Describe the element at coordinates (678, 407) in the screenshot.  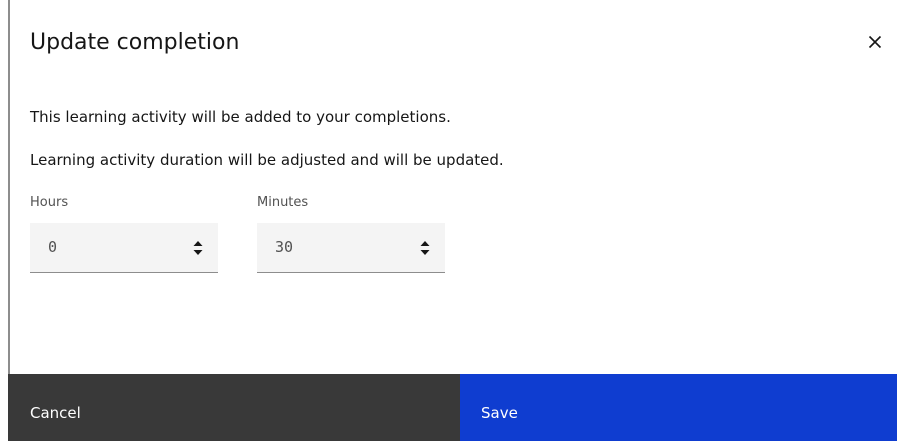
I see `save-button: Save` at that location.